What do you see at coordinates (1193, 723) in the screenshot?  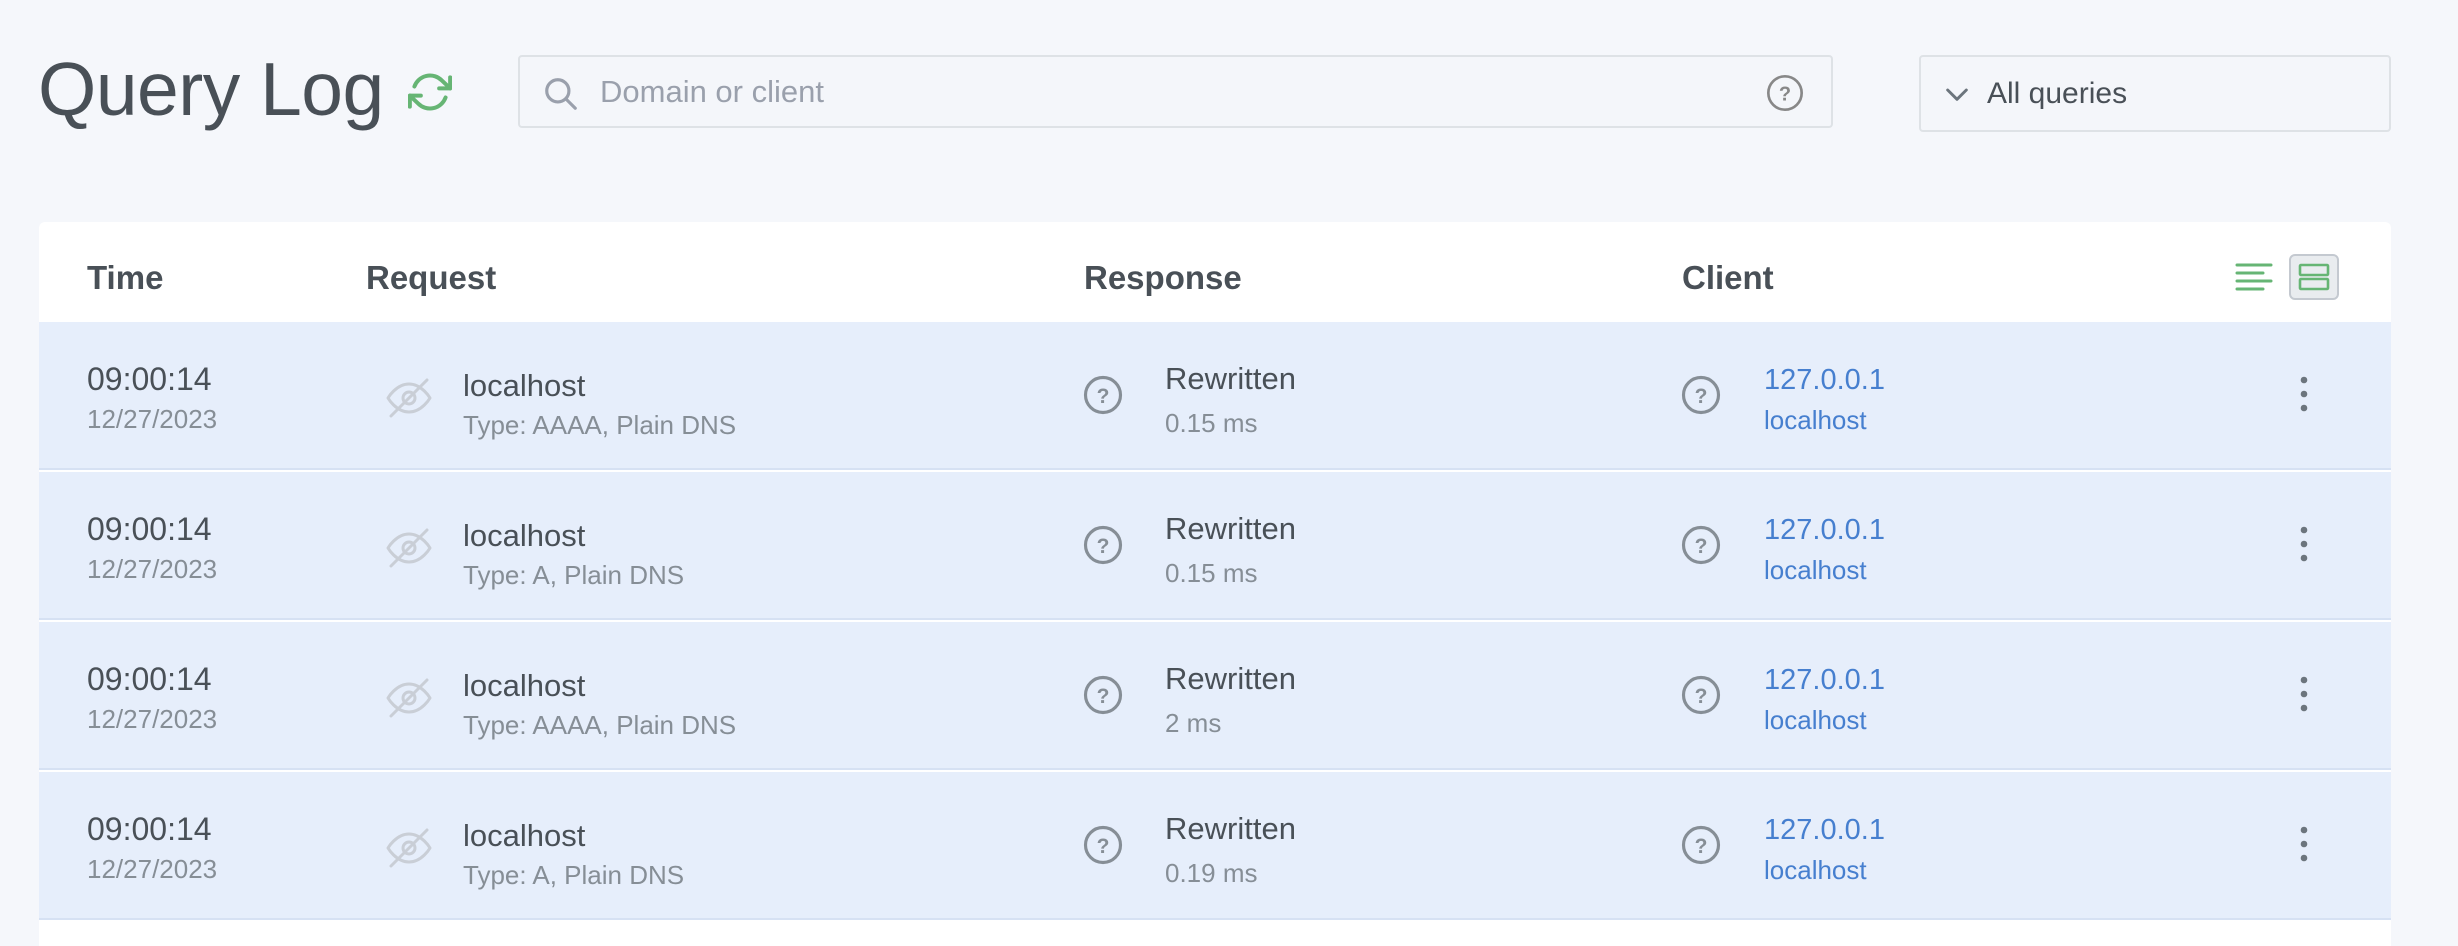 I see `response-elapsed: 2 ms` at bounding box center [1193, 723].